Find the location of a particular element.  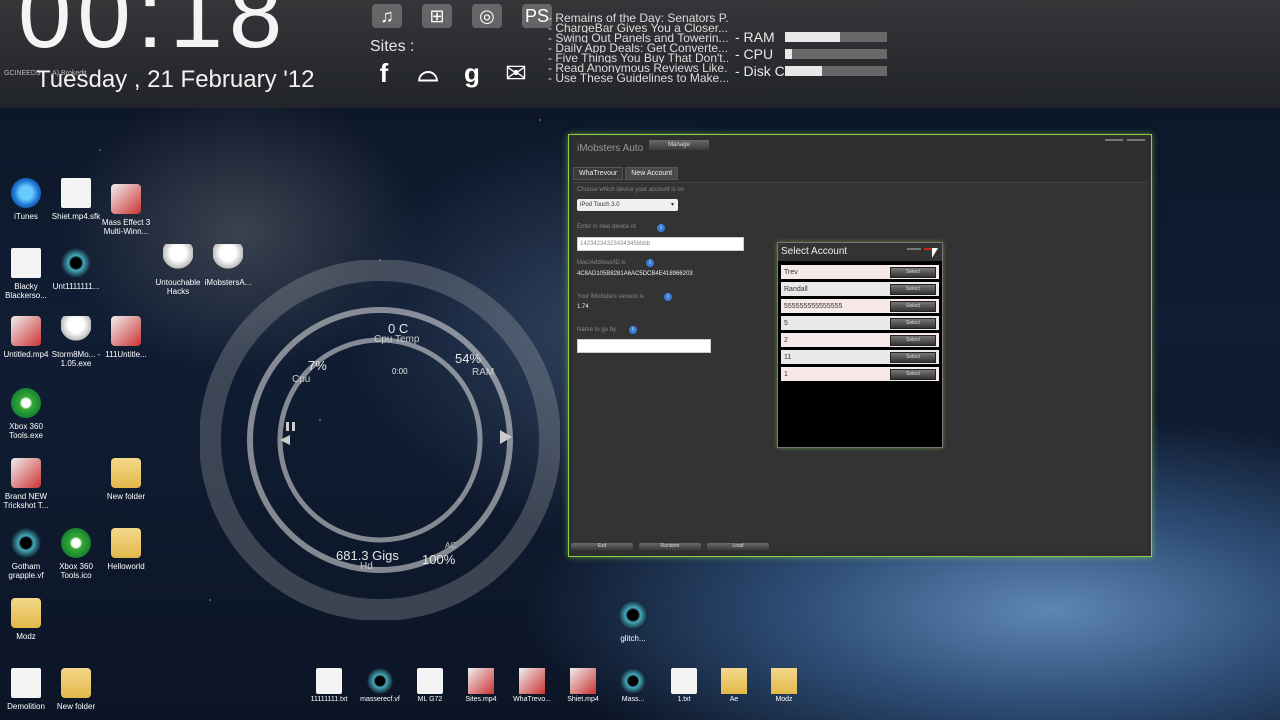

tab-whatrevour: WhaTrevour is located at coordinates (598, 173).